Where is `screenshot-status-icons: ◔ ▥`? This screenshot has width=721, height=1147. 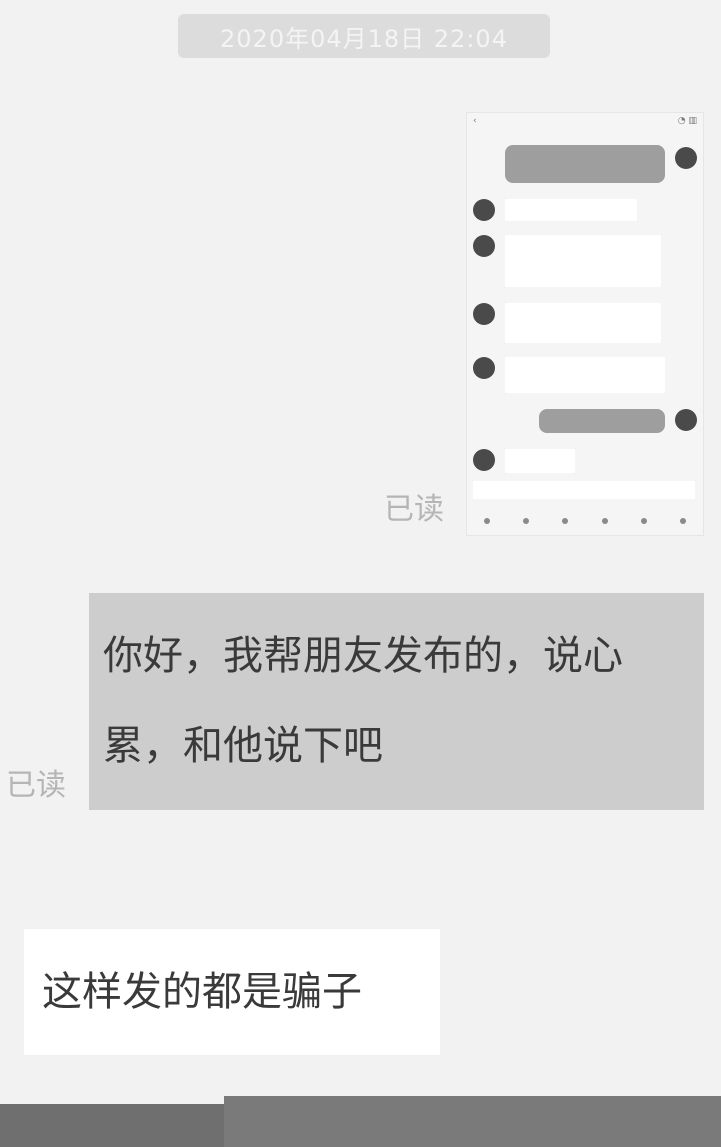
screenshot-status-icons: ◔ ▥ is located at coordinates (687, 121).